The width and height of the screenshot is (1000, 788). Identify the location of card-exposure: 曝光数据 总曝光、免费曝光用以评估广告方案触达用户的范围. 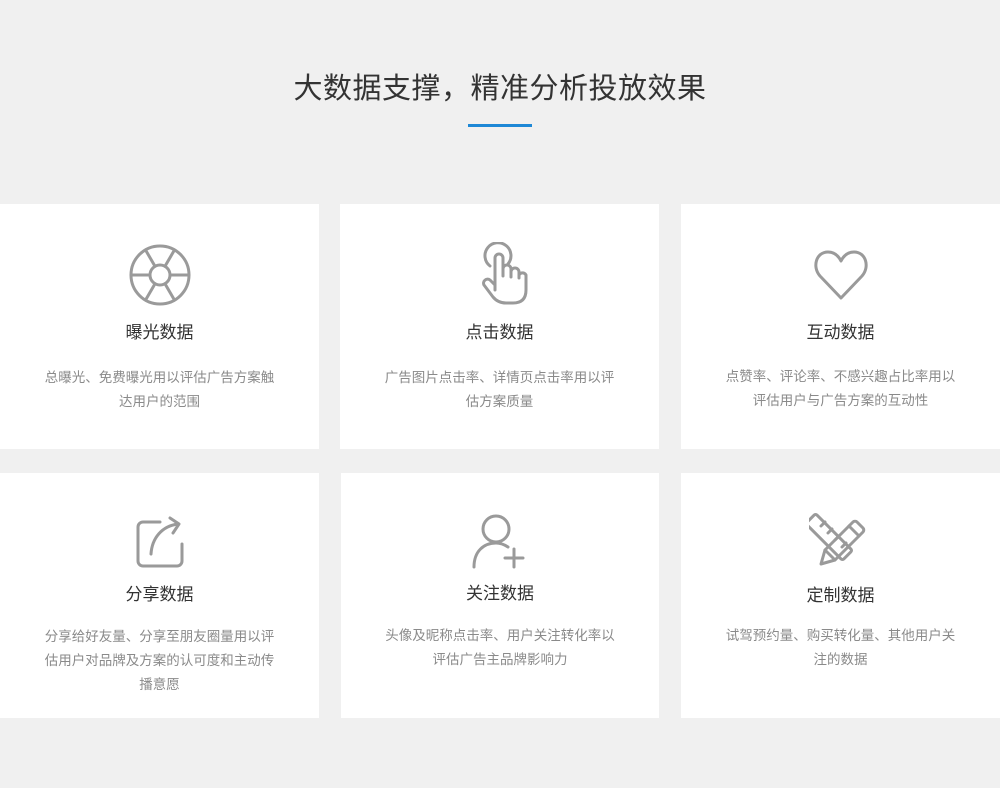
(159, 326).